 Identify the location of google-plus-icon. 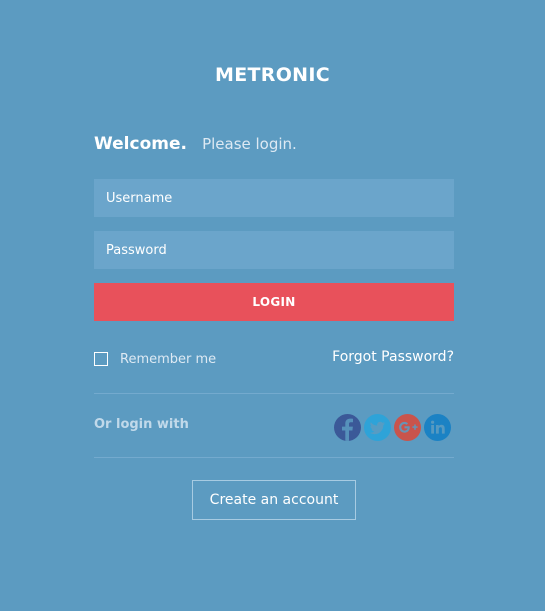
(407, 427).